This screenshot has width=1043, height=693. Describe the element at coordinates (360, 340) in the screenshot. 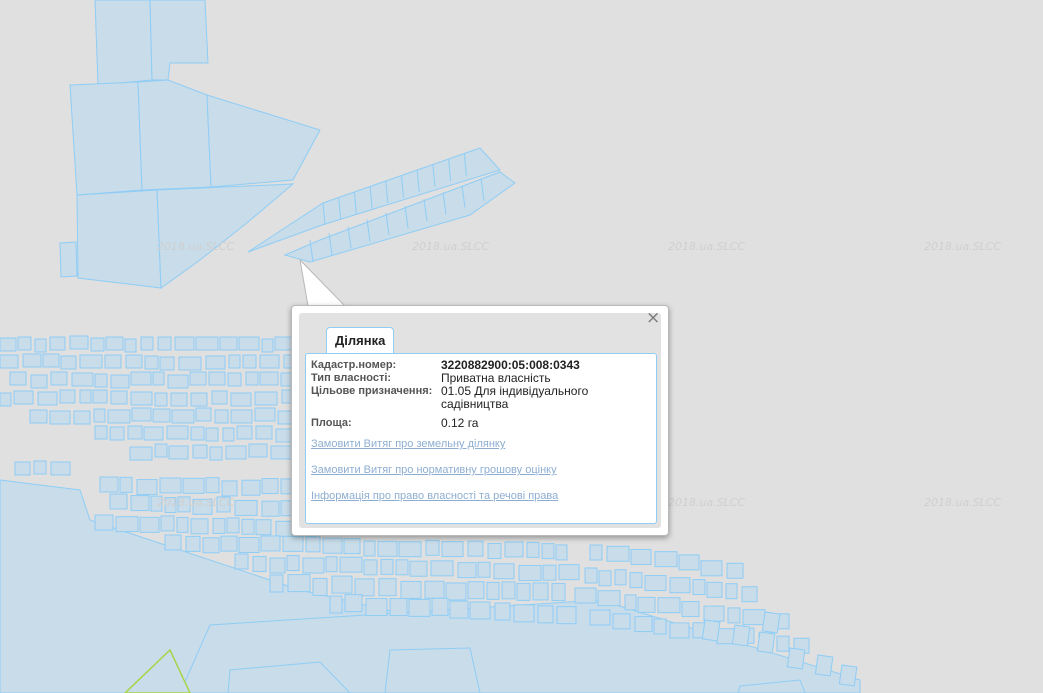

I see `tab-parcel: Ділянка` at that location.